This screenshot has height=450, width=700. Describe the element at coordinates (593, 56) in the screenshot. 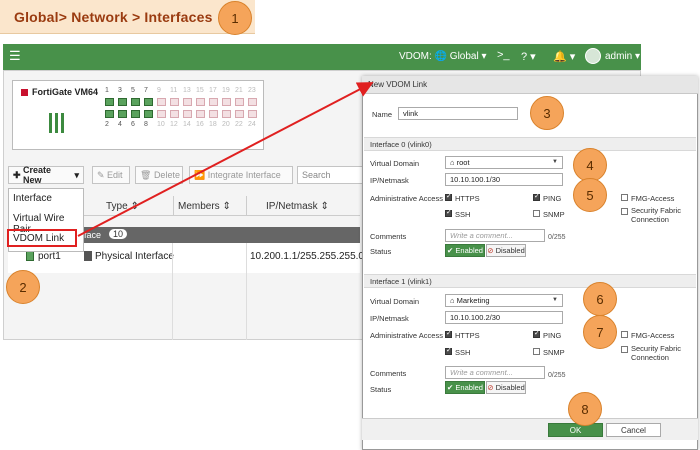

I see `avatar` at that location.